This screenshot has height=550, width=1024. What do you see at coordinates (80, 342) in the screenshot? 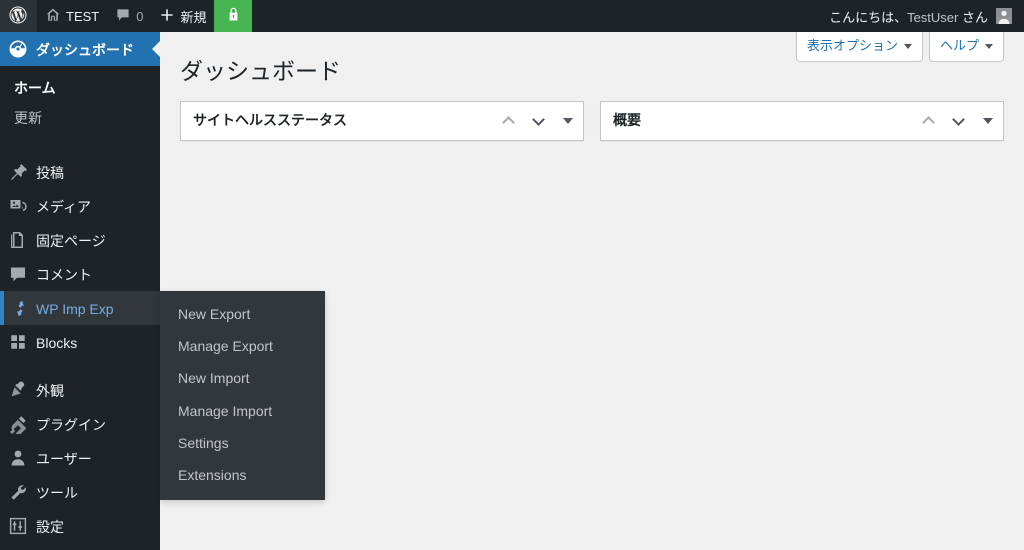
I see `sidebar-link-blocks: Blocks` at bounding box center [80, 342].